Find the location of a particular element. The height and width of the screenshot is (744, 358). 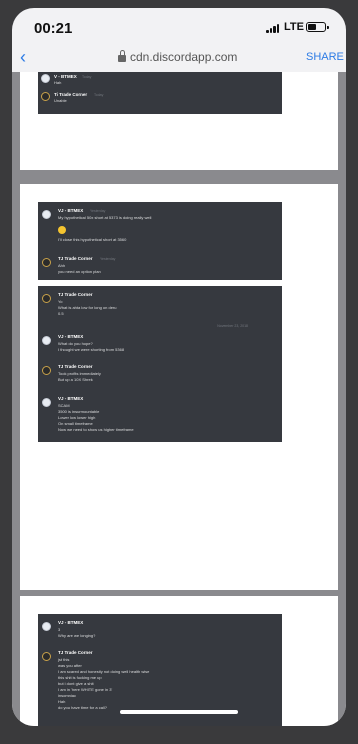

message-text: 3500 is insurmountable is located at coordinates (79, 411).